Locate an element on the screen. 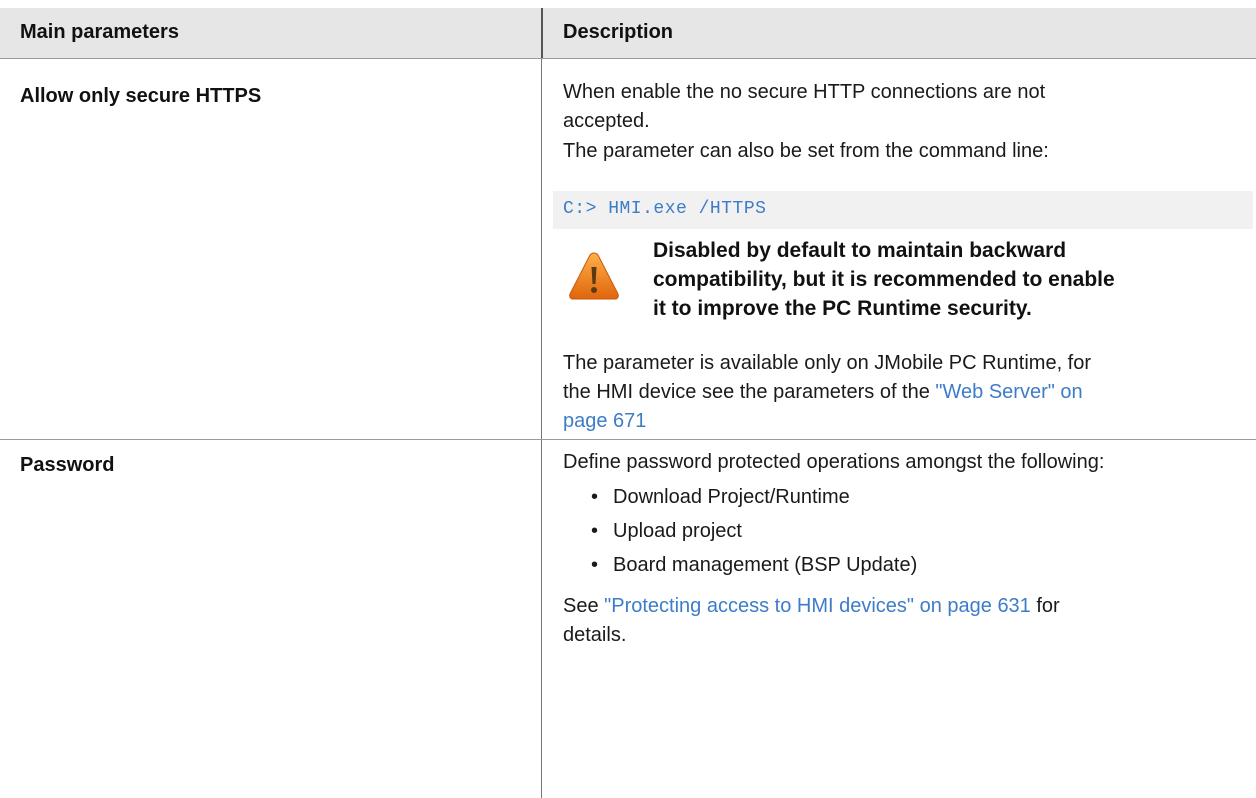 The width and height of the screenshot is (1256, 798). table-header: Main parameters Description is located at coordinates (628, 33).